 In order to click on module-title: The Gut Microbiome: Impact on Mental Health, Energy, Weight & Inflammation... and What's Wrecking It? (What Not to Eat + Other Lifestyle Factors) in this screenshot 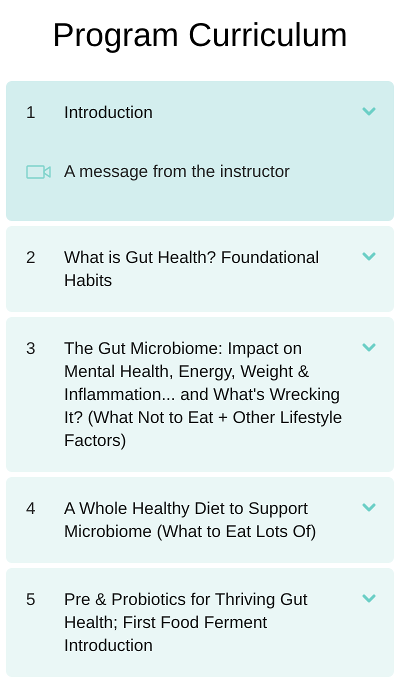, I will do `click(204, 395)`.